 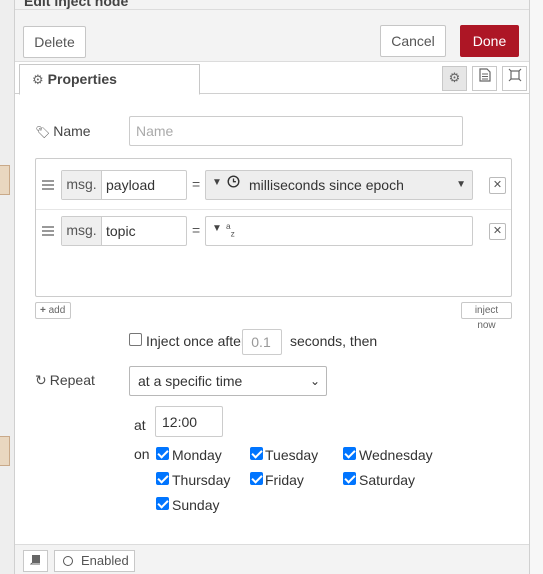 I want to click on day-label-sunday: Sunday, so click(x=196, y=505).